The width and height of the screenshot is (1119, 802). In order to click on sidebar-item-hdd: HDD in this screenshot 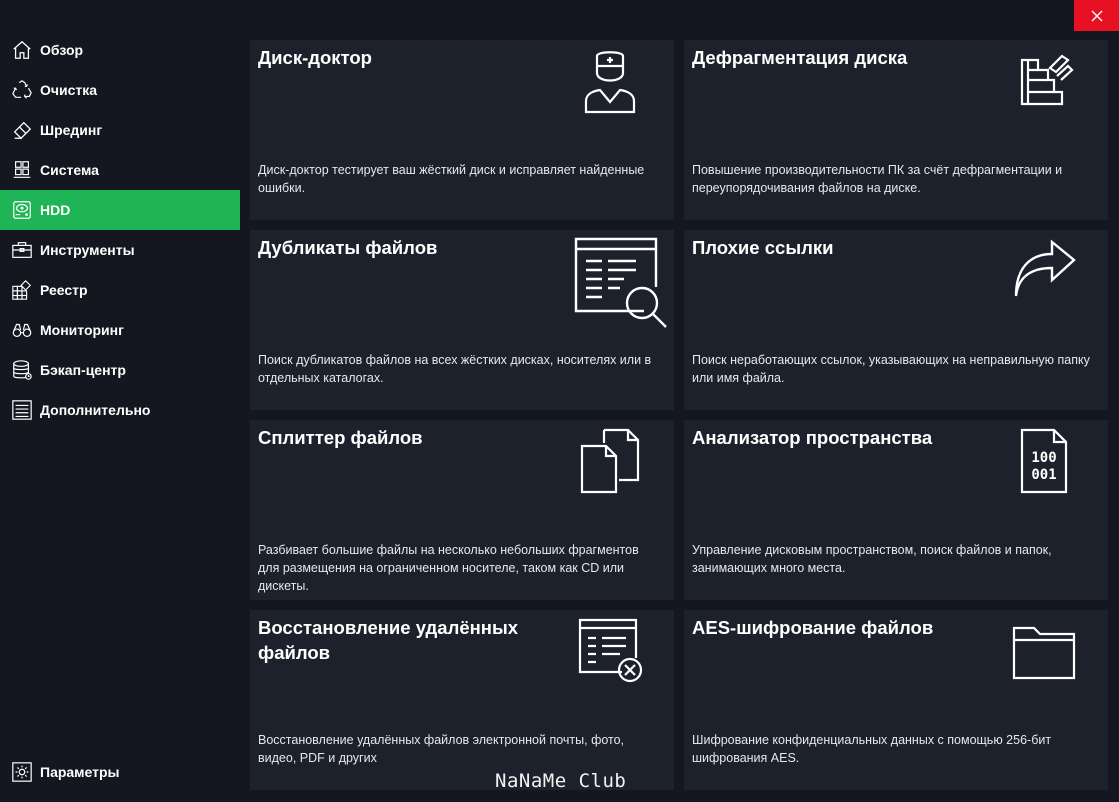, I will do `click(120, 210)`.